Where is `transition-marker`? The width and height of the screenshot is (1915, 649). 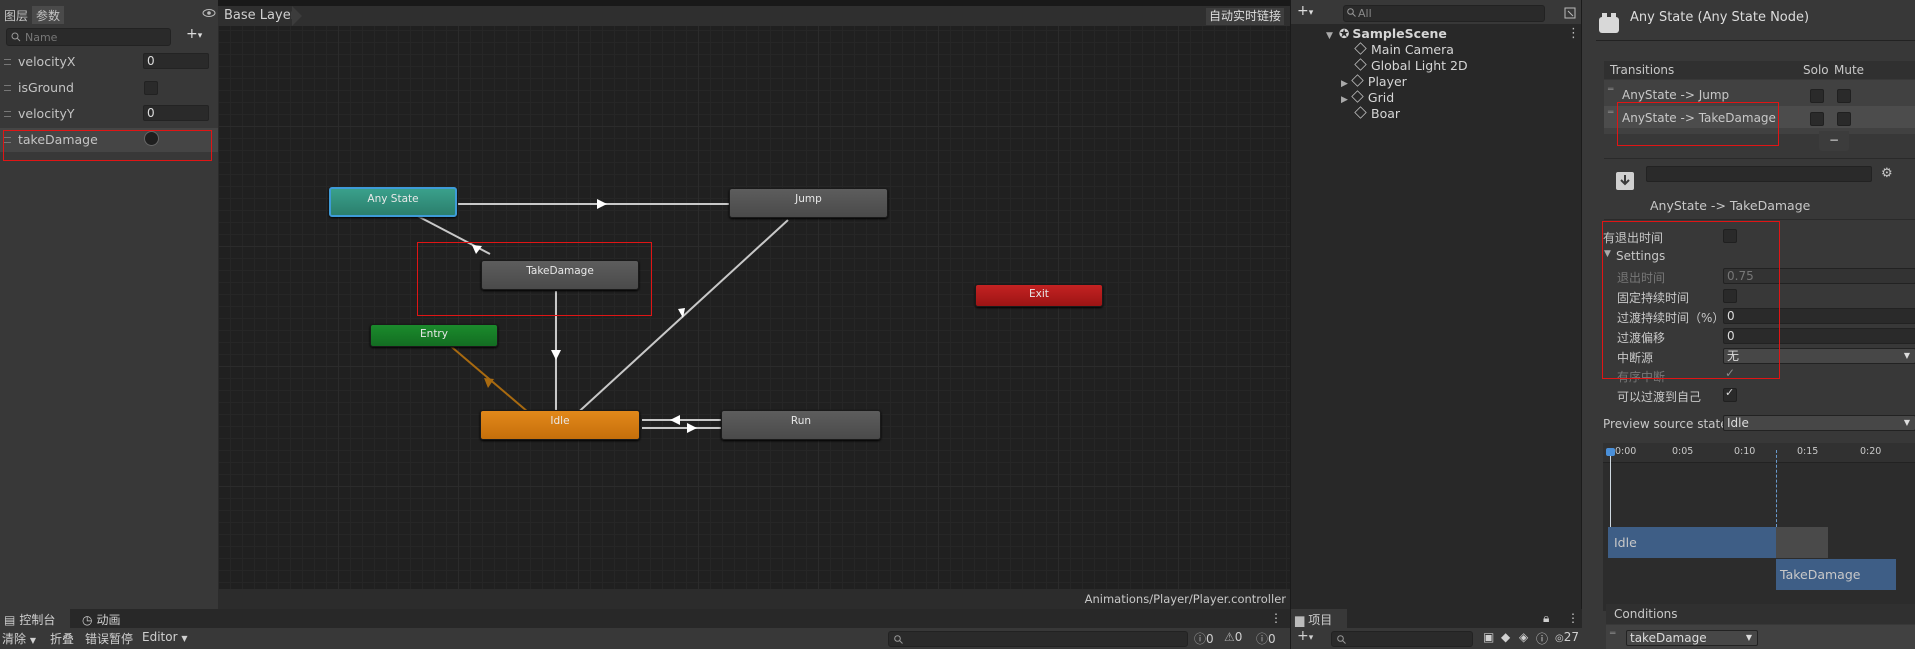 transition-marker is located at coordinates (1776, 488).